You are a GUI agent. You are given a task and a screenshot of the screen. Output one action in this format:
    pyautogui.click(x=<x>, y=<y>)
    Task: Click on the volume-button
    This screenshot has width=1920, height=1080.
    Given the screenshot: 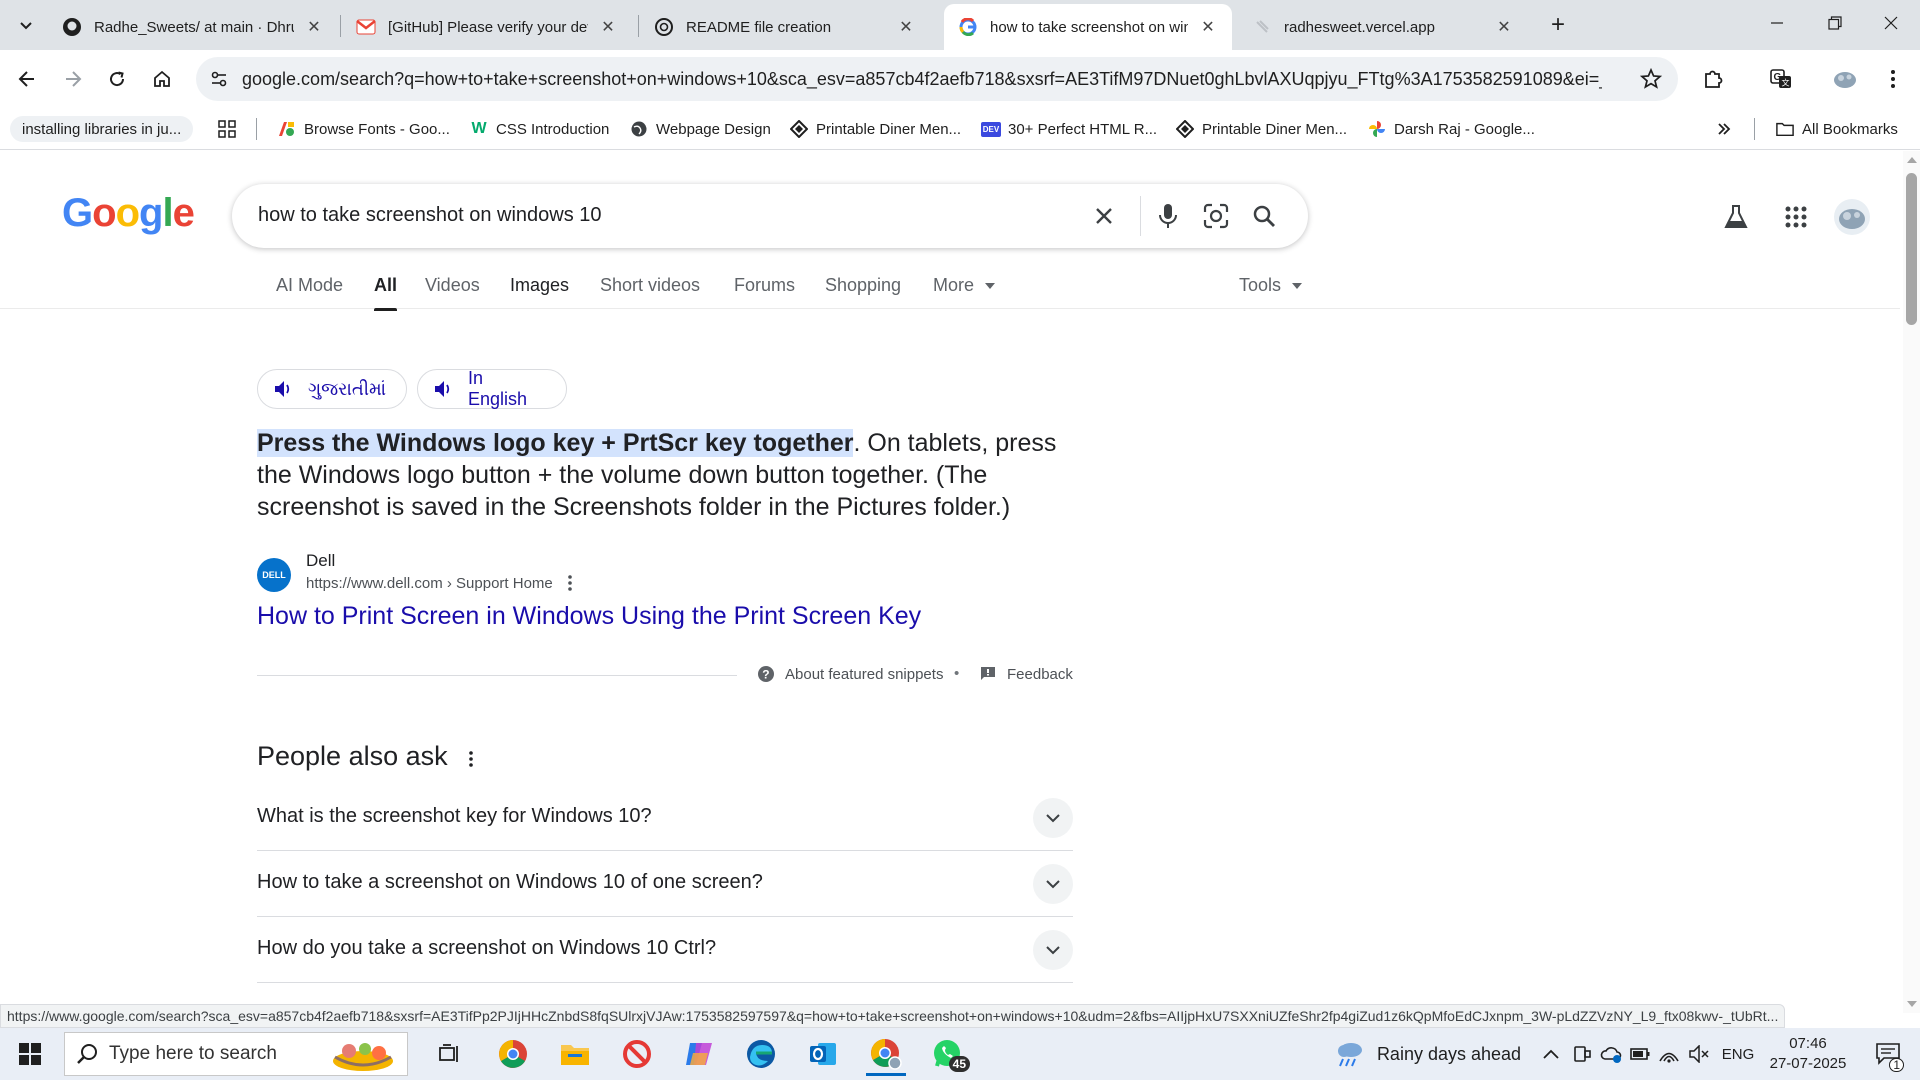 What is the action you would take?
    pyautogui.click(x=1699, y=1054)
    